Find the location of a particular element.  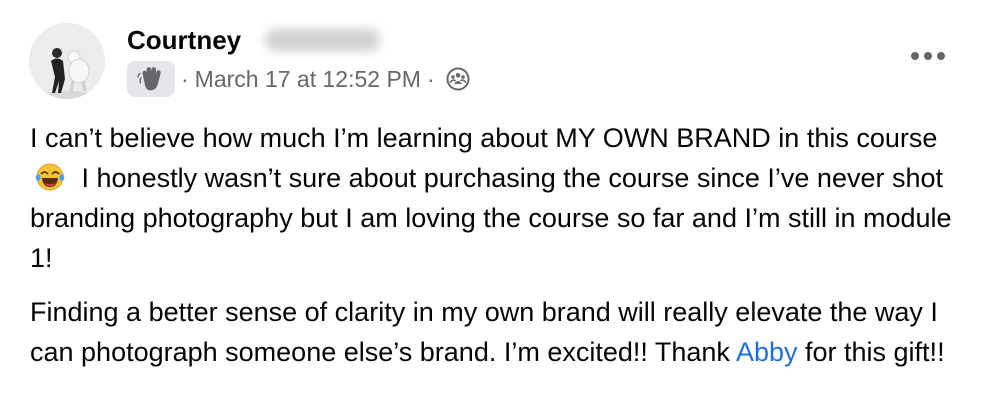

face-with-tears-of-joy-icon is located at coordinates (50, 177).